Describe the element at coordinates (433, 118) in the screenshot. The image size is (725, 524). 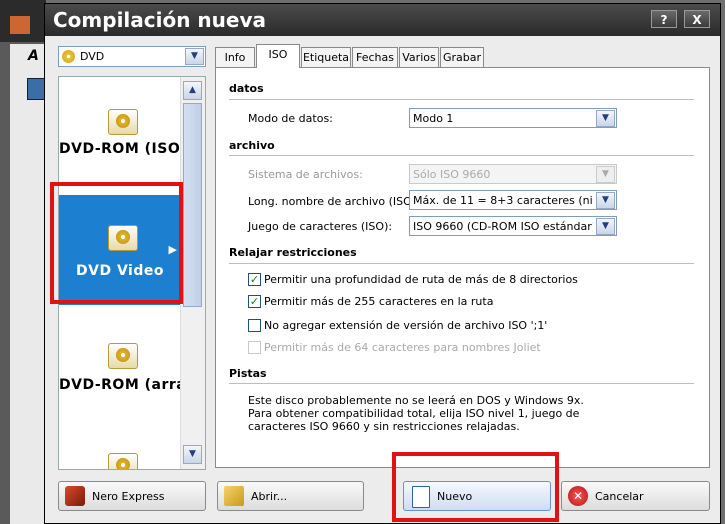
I see `modo-datos-value: Modo 1` at that location.